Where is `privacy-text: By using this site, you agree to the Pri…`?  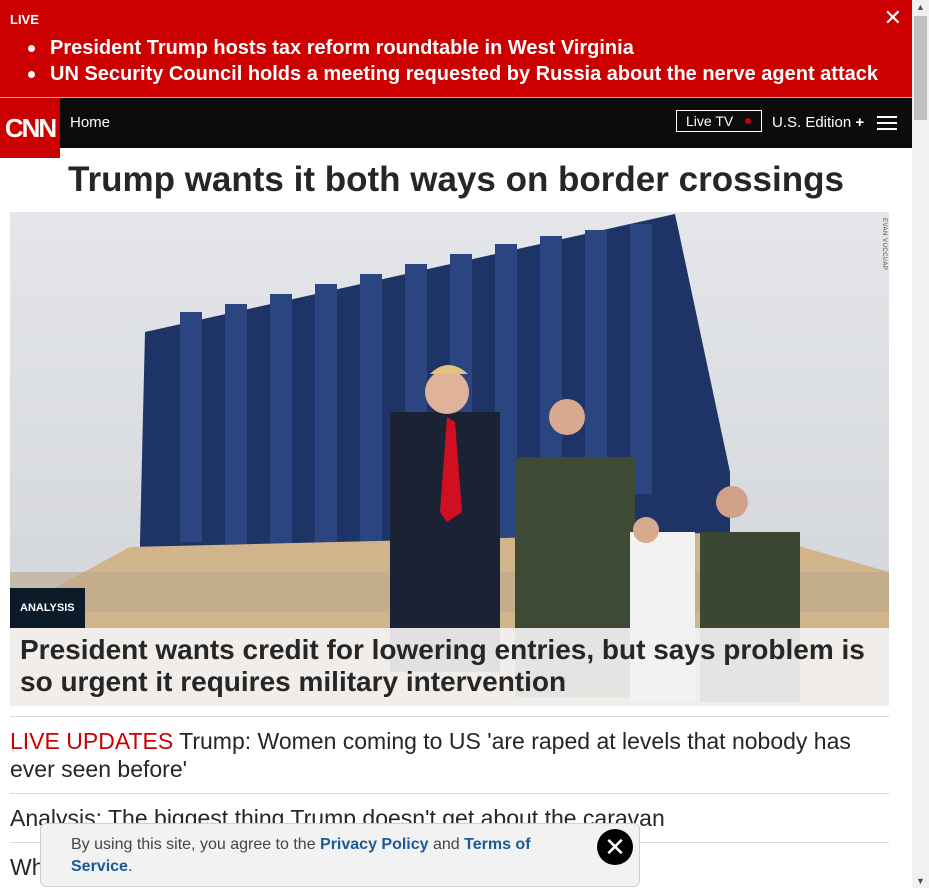
privacy-text: By using this site, you agree to the Pri… is located at coordinates (311, 856).